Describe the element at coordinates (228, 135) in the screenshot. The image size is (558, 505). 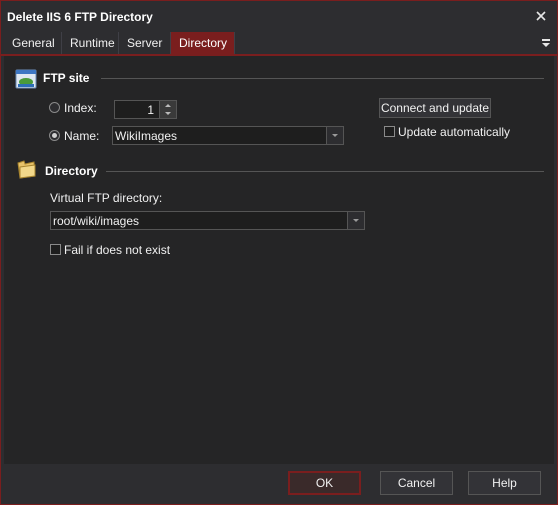
I see `ftp-site-name-combo: WikiImages` at that location.